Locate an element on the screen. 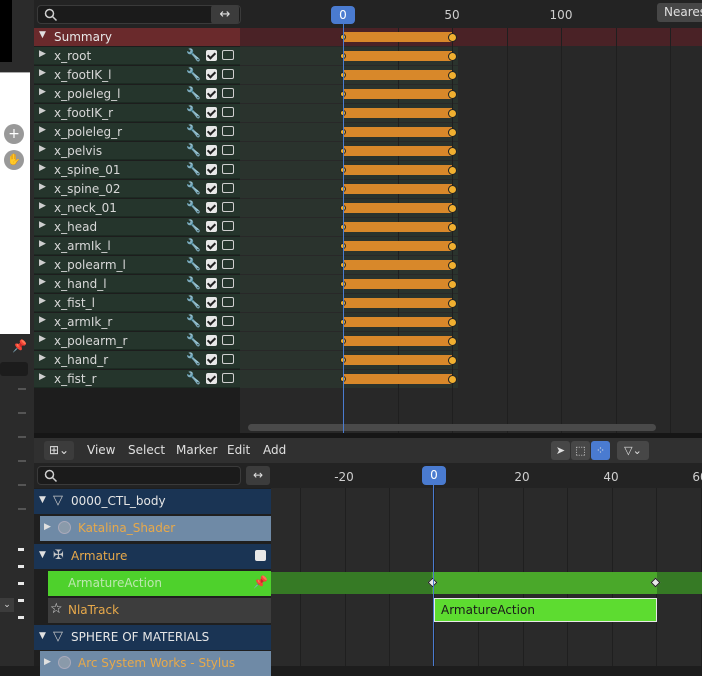  nla-current-frame-badge: 0 is located at coordinates (434, 475).